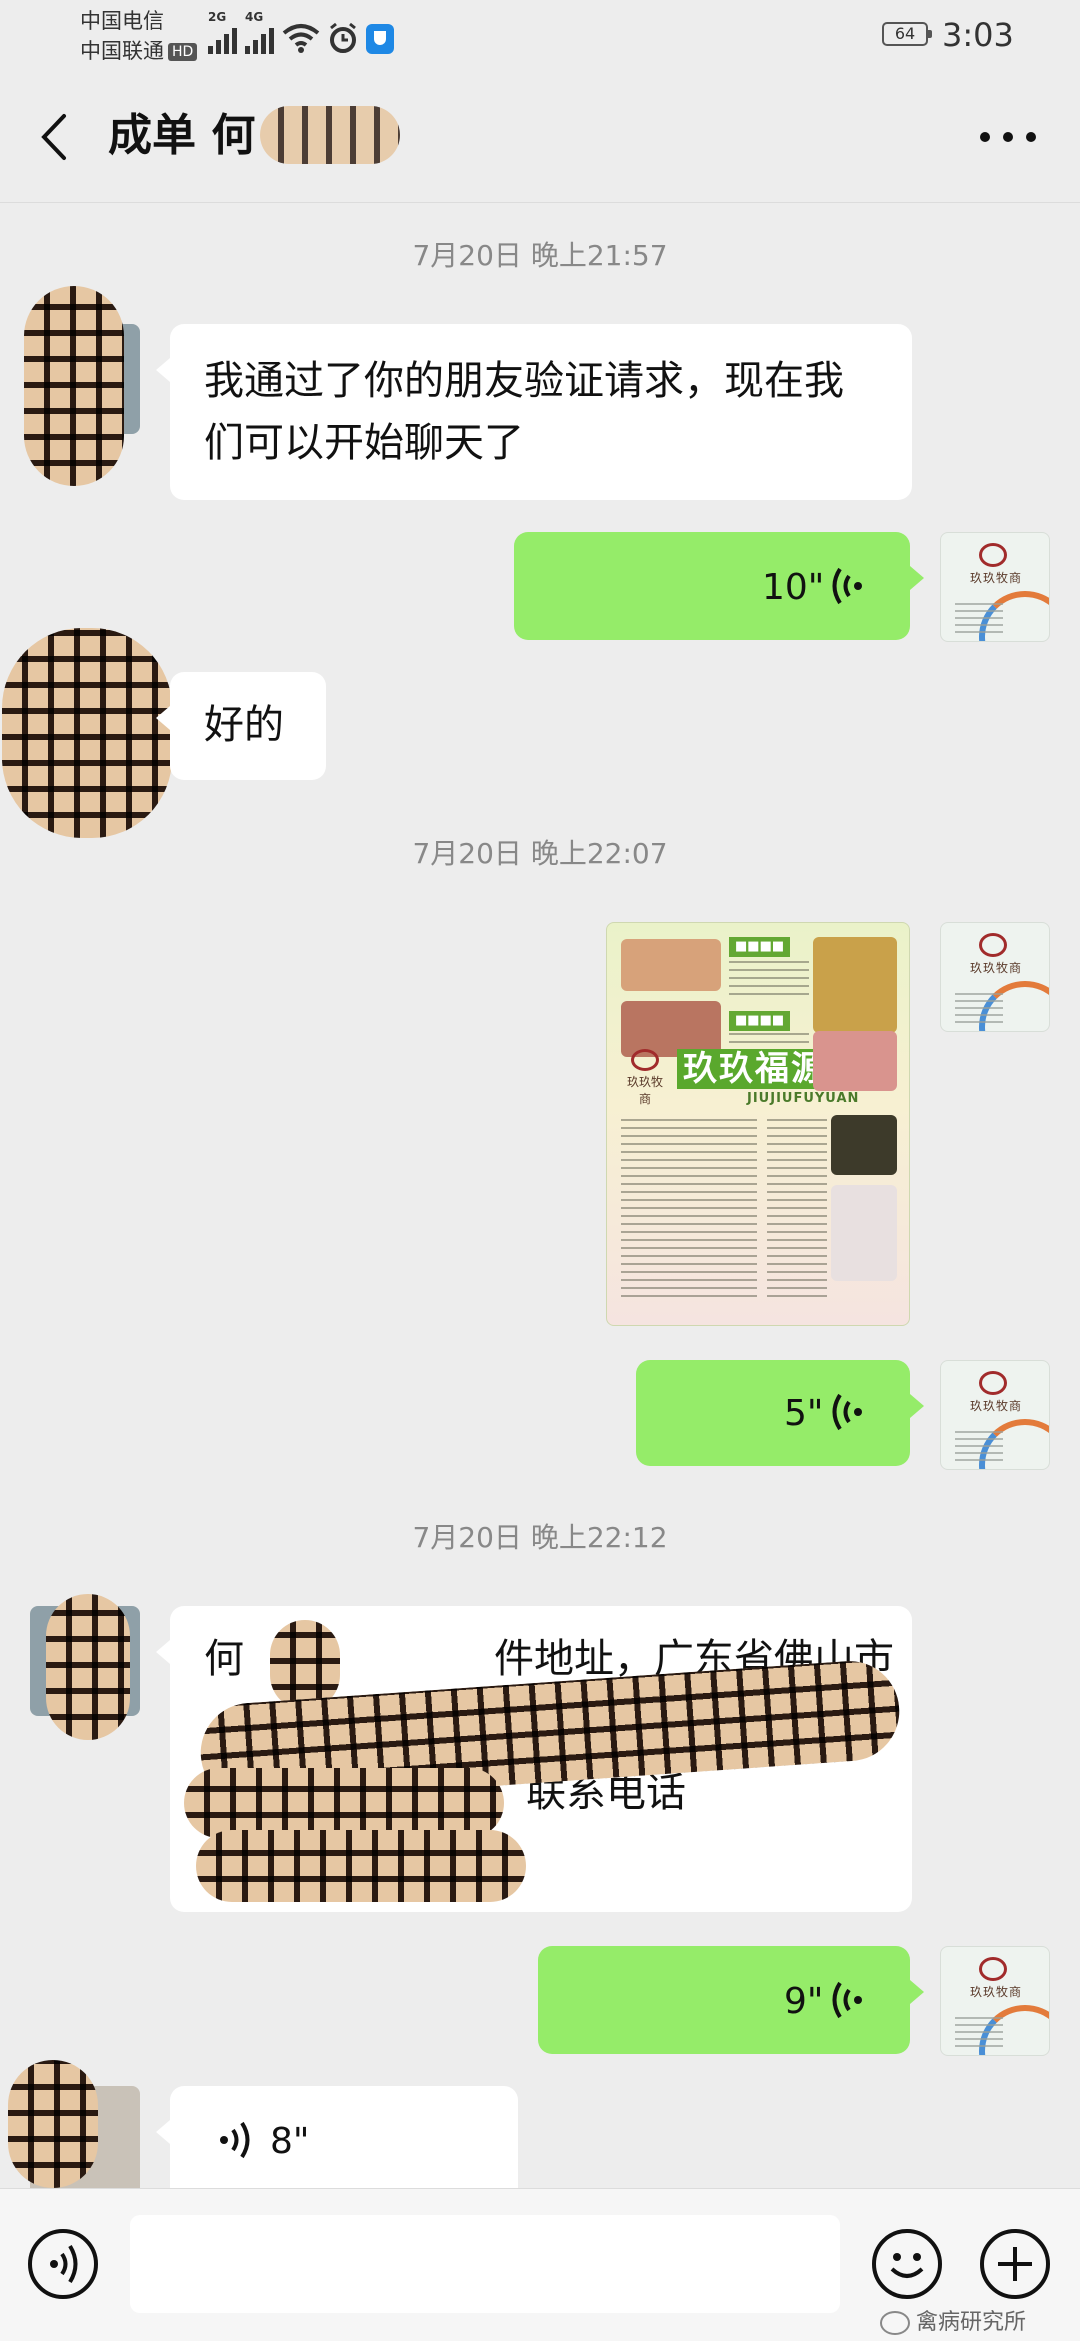 This screenshot has height=2341, width=1080. I want to click on more-button, so click(1008, 138).